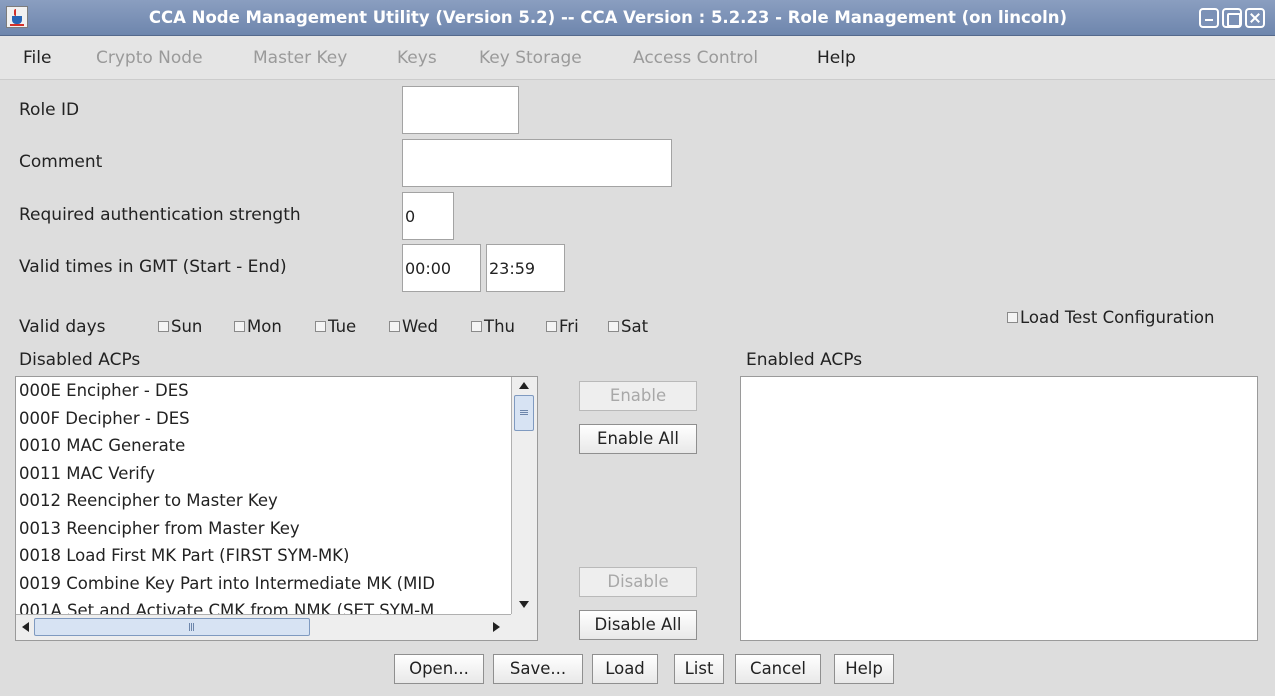 This screenshot has width=1275, height=696. Describe the element at coordinates (625, 669) in the screenshot. I see `load-button: Load` at that location.